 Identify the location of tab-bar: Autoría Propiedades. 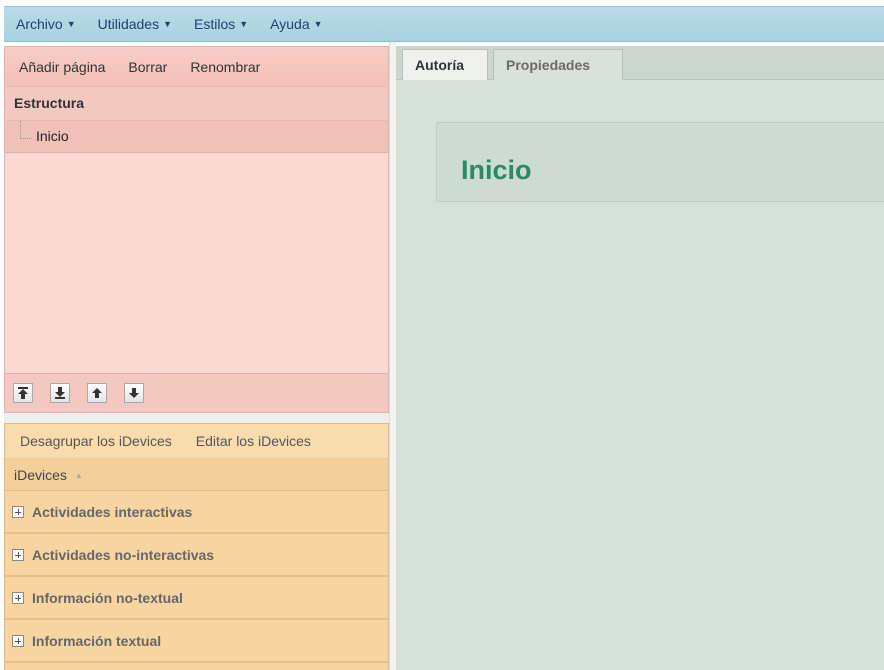
(640, 63).